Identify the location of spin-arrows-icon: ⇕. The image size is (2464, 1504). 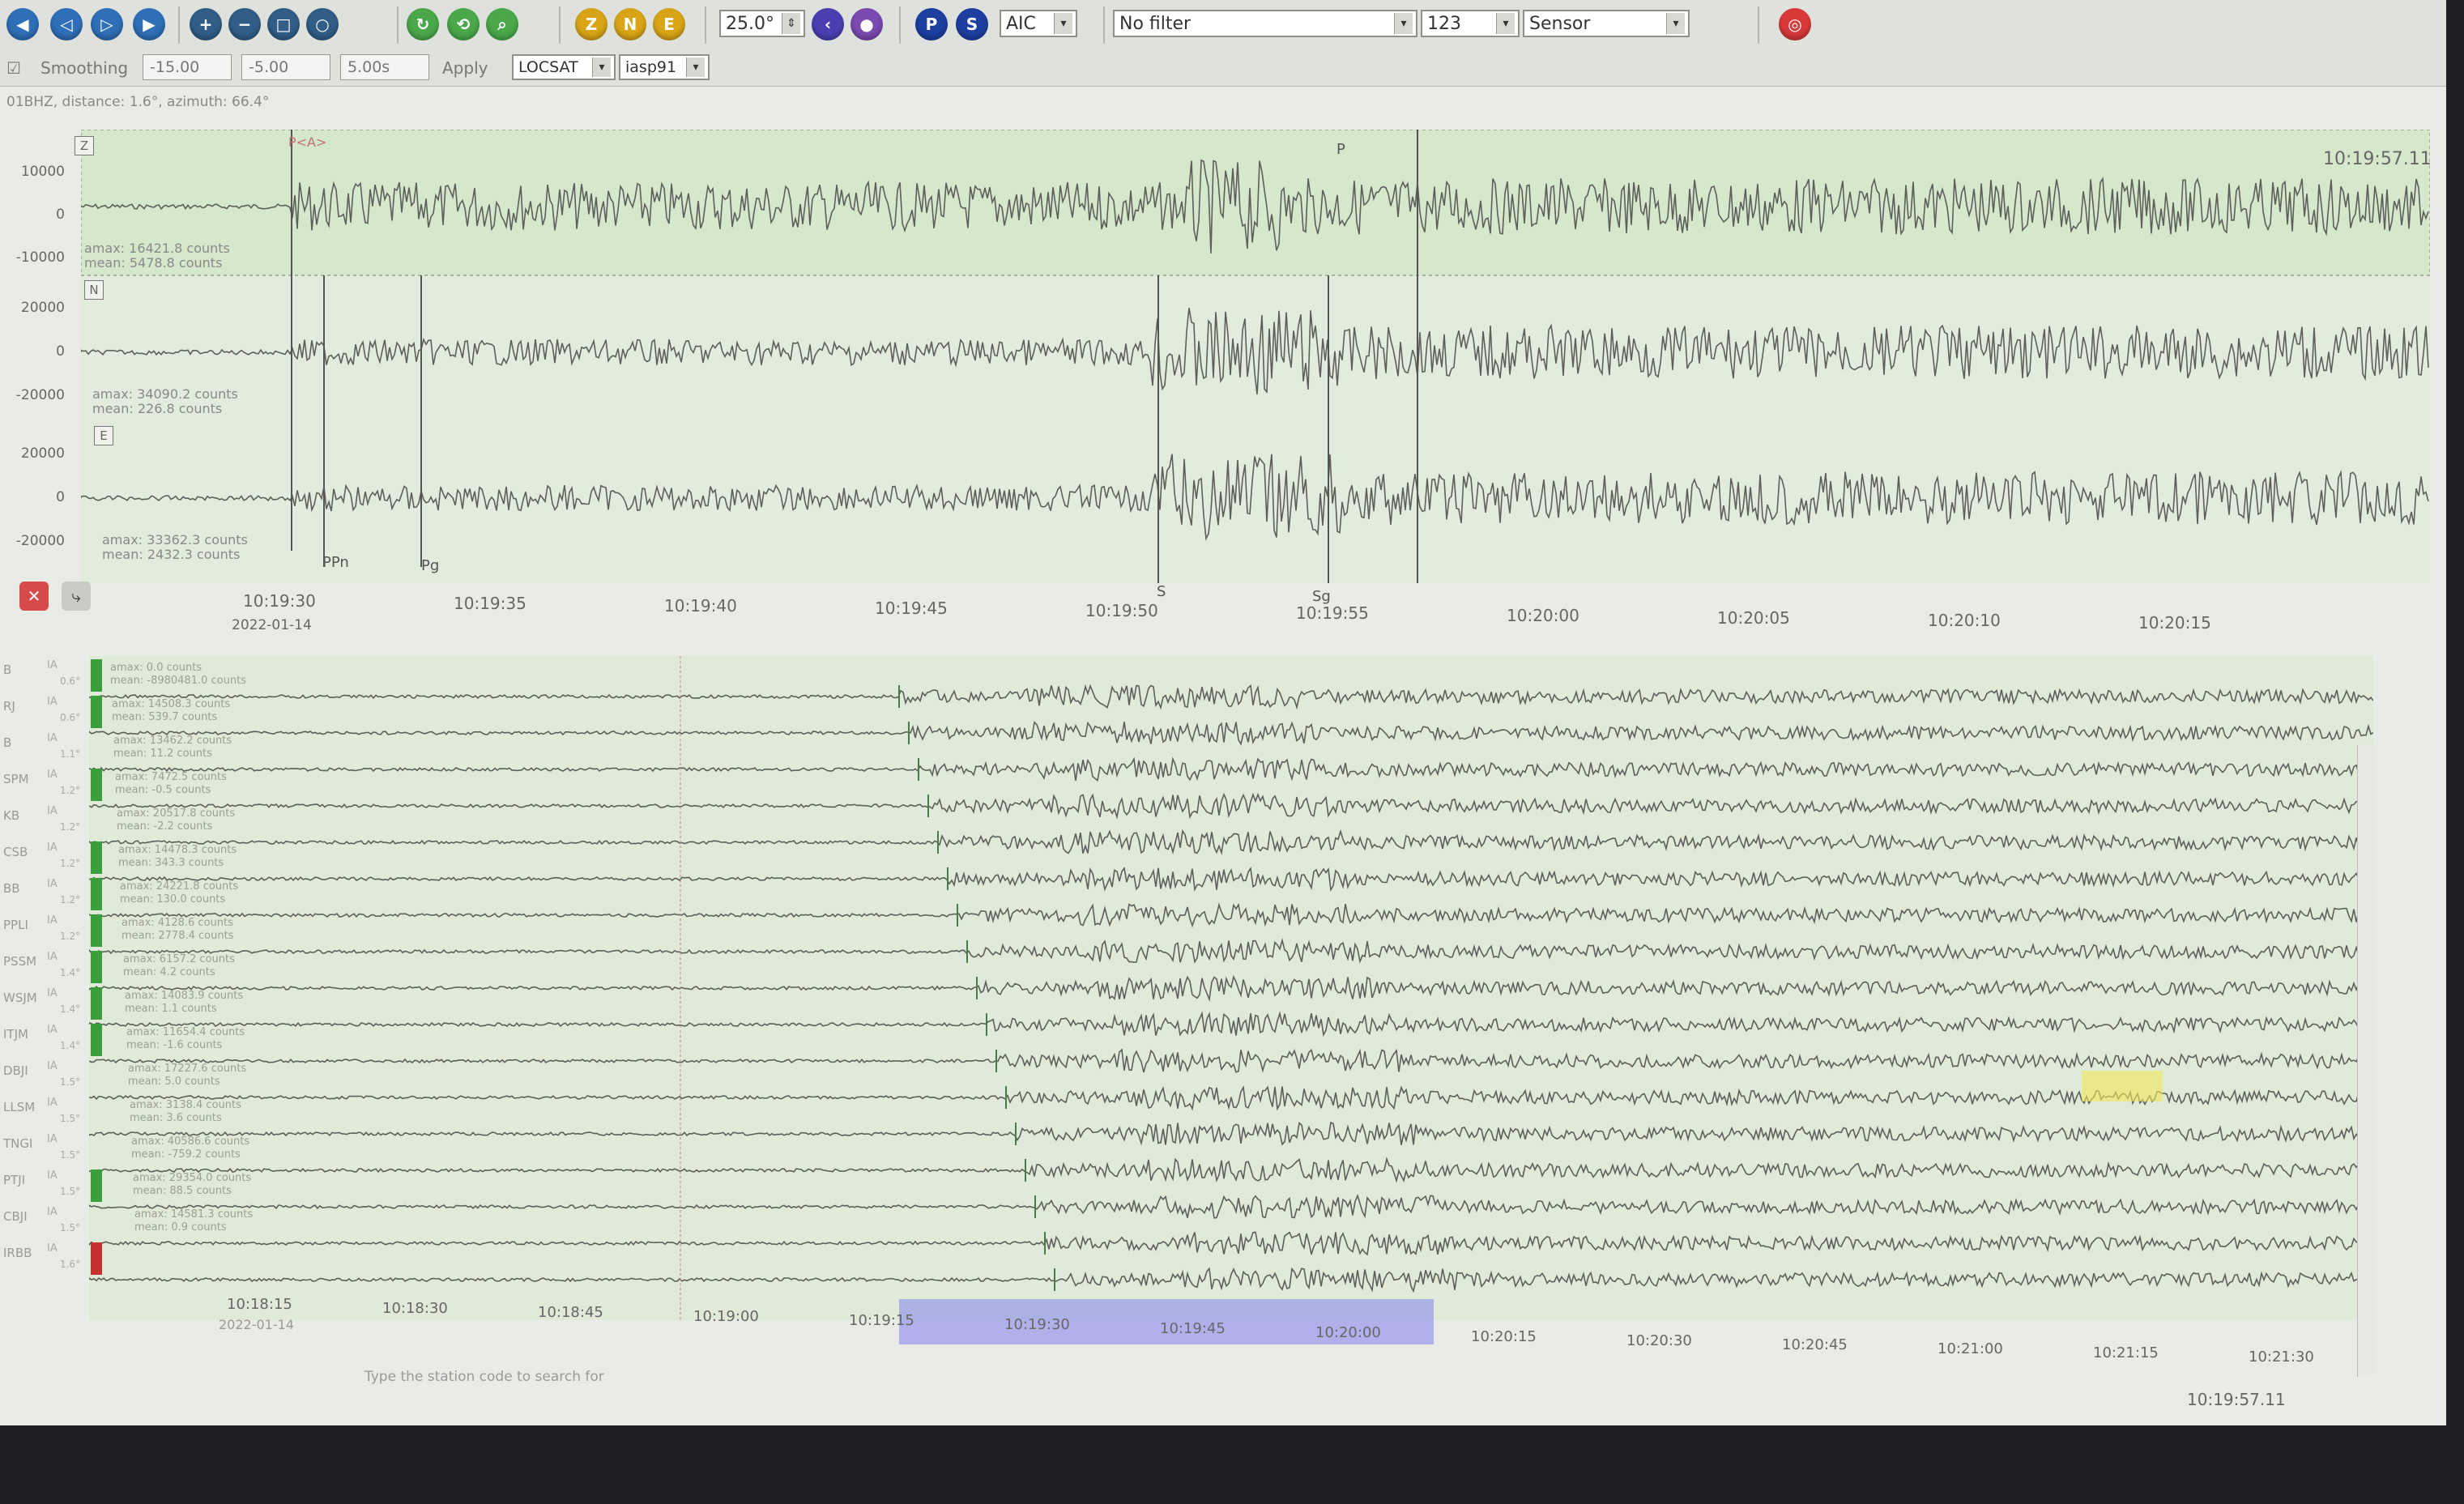
(791, 23).